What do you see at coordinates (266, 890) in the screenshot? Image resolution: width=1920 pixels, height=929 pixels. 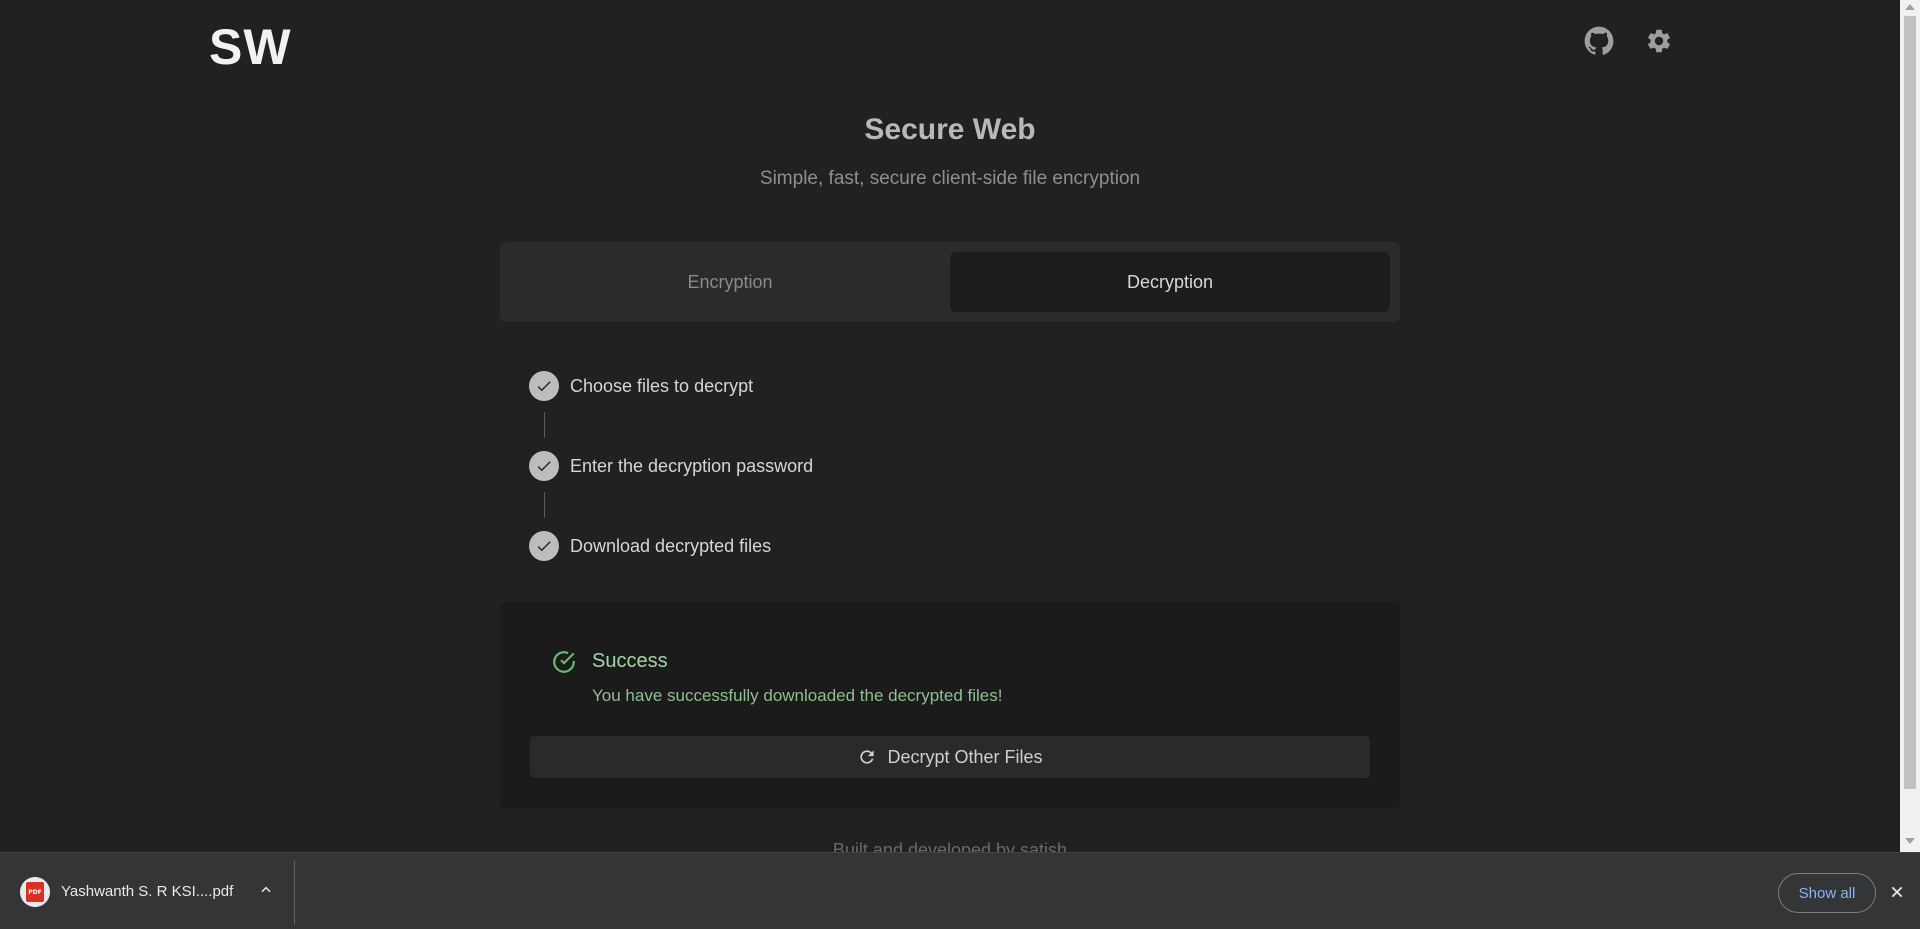 I see `chevron-up-icon` at bounding box center [266, 890].